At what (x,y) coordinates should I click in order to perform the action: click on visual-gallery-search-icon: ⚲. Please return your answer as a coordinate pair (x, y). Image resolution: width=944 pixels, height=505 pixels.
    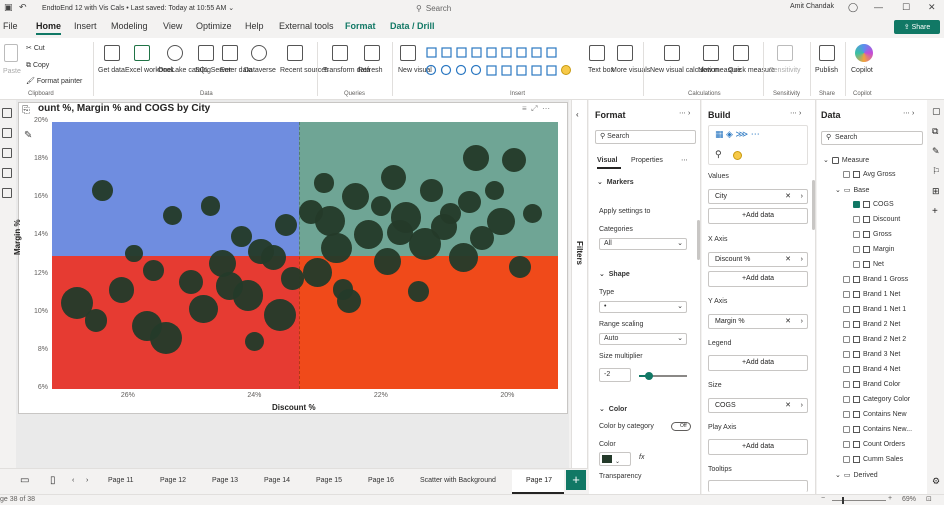
    Looking at the image, I should click on (718, 154).